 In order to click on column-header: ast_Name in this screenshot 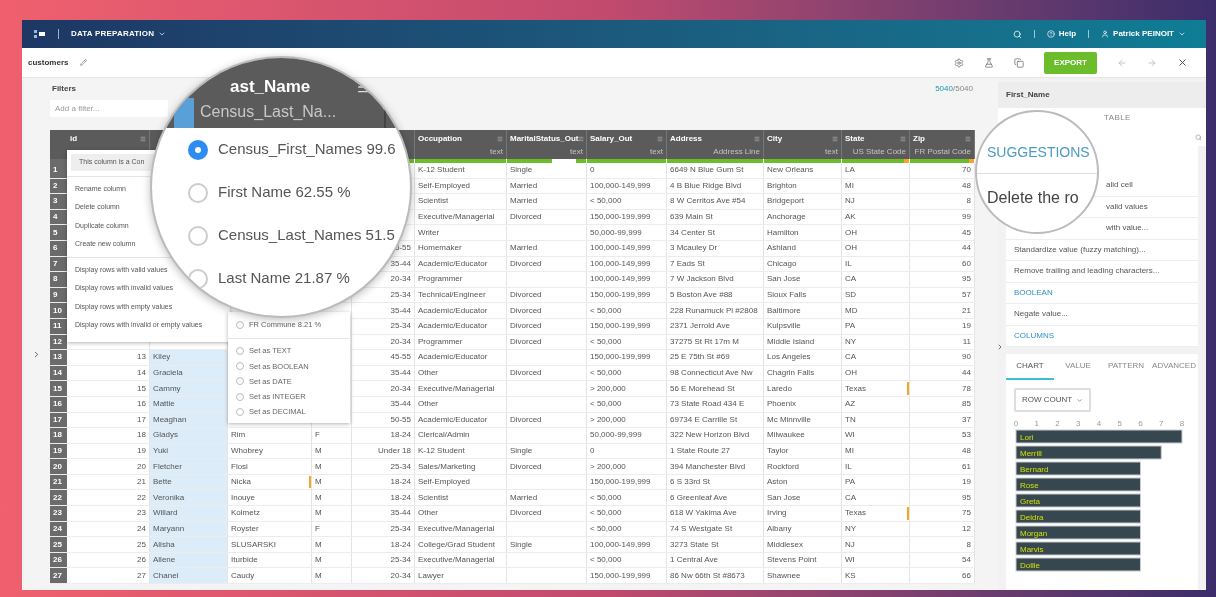, I will do `click(270, 87)`.